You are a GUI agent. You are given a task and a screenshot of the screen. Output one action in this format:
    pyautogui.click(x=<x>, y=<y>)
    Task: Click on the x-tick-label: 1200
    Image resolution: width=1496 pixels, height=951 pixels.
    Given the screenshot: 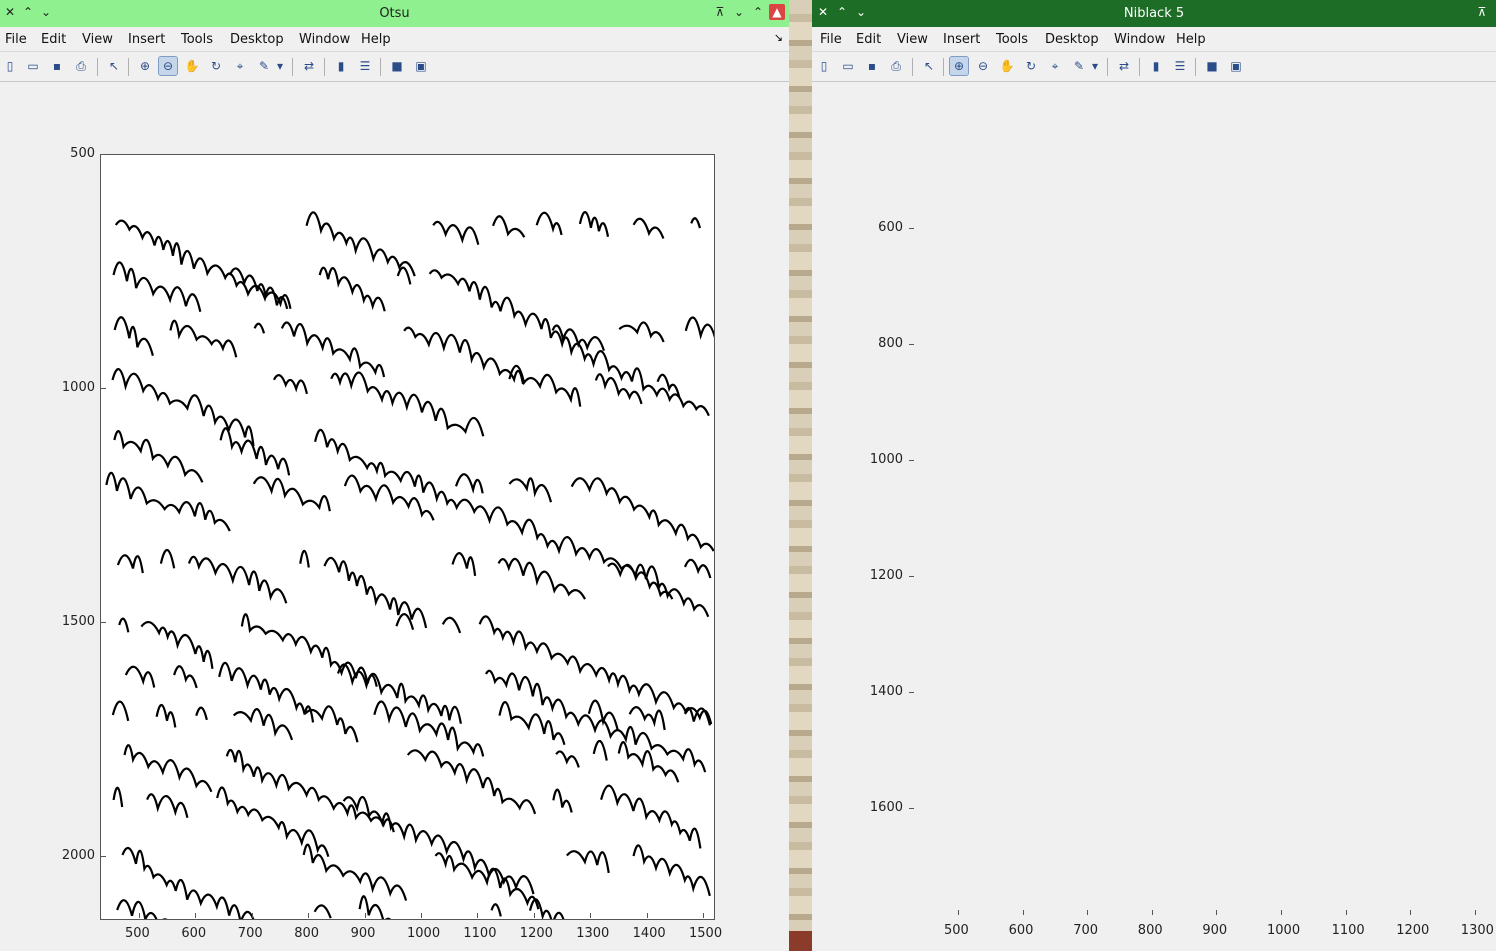 What is the action you would take?
    pyautogui.click(x=1413, y=930)
    